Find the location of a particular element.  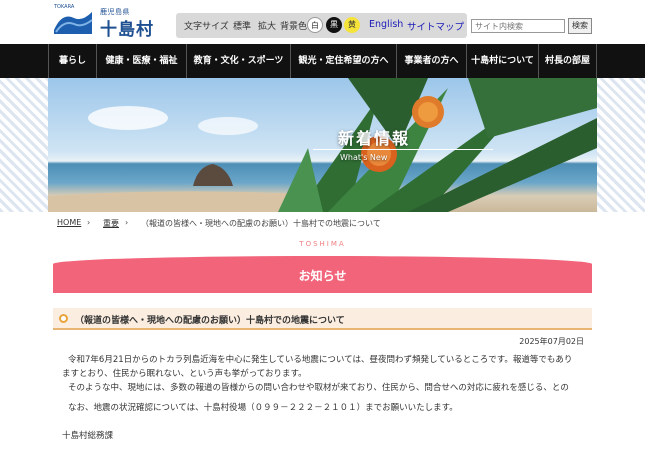

search-button: 検索 is located at coordinates (580, 26).